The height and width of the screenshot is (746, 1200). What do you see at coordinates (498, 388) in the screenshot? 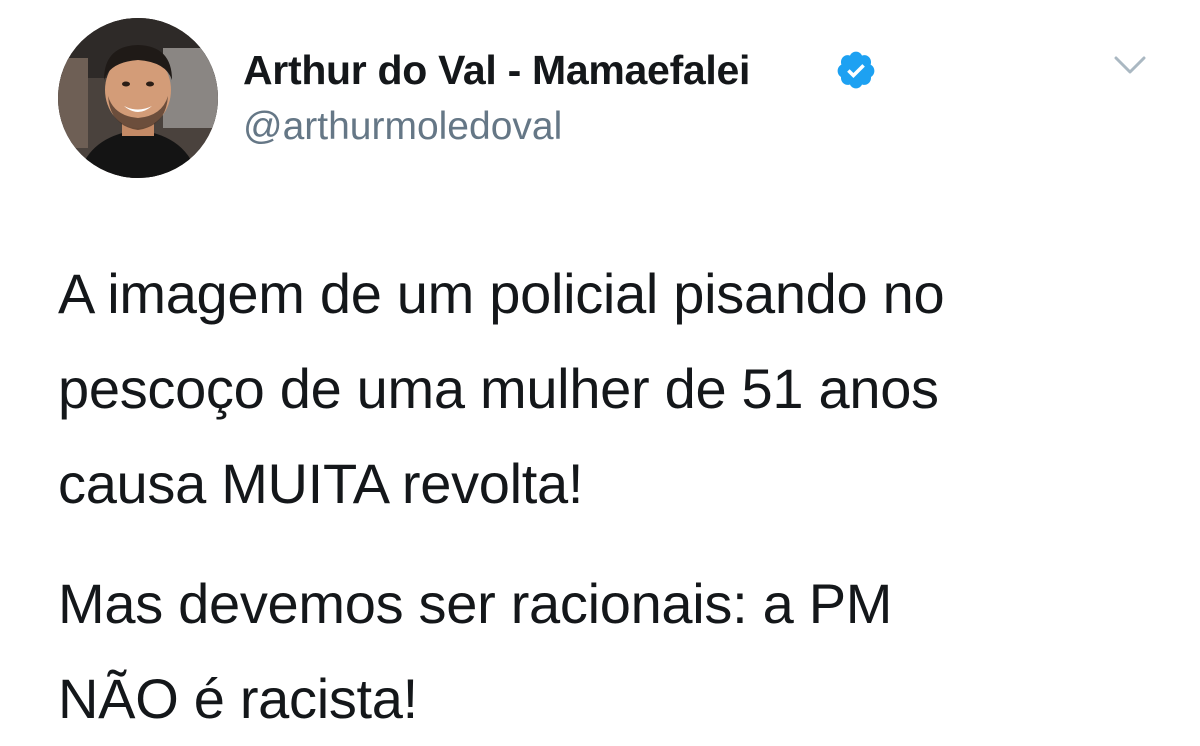
I see `tweet-text-line: pescoço de uma mulher de 51 anos` at bounding box center [498, 388].